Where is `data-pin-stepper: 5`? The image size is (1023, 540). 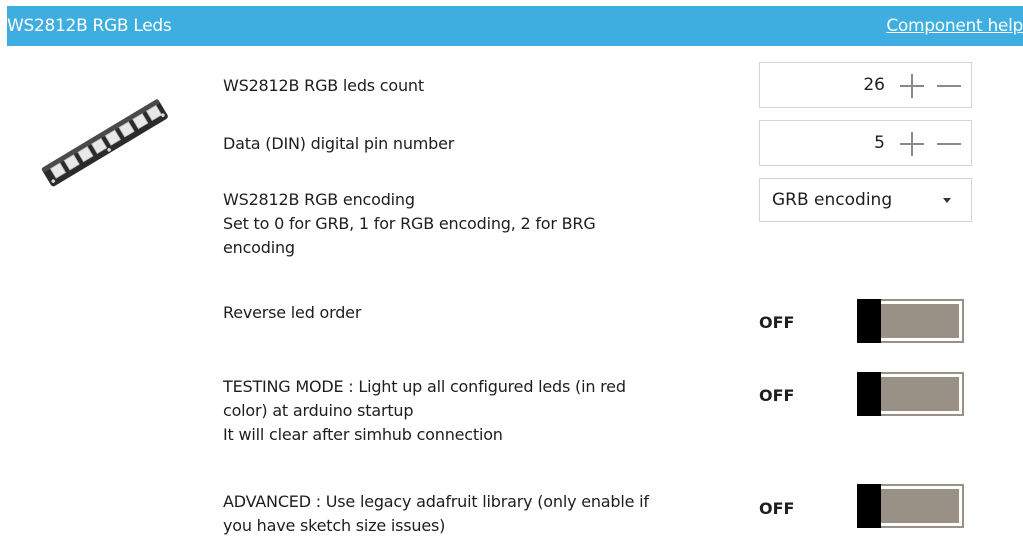 data-pin-stepper: 5 is located at coordinates (865, 143).